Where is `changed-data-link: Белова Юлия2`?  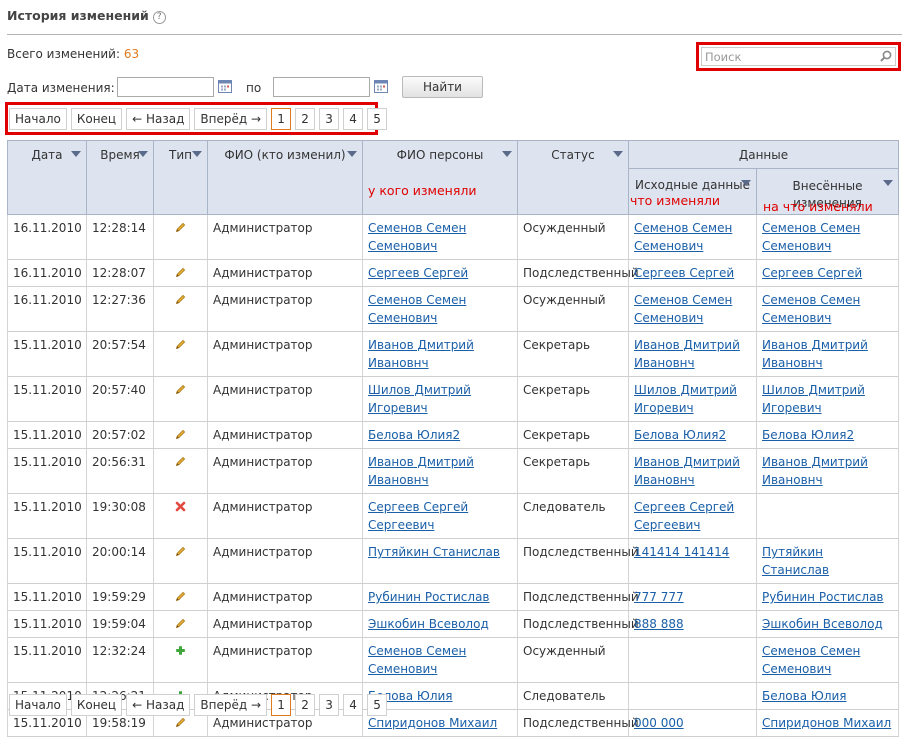
changed-data-link: Белова Юлия2 is located at coordinates (808, 435).